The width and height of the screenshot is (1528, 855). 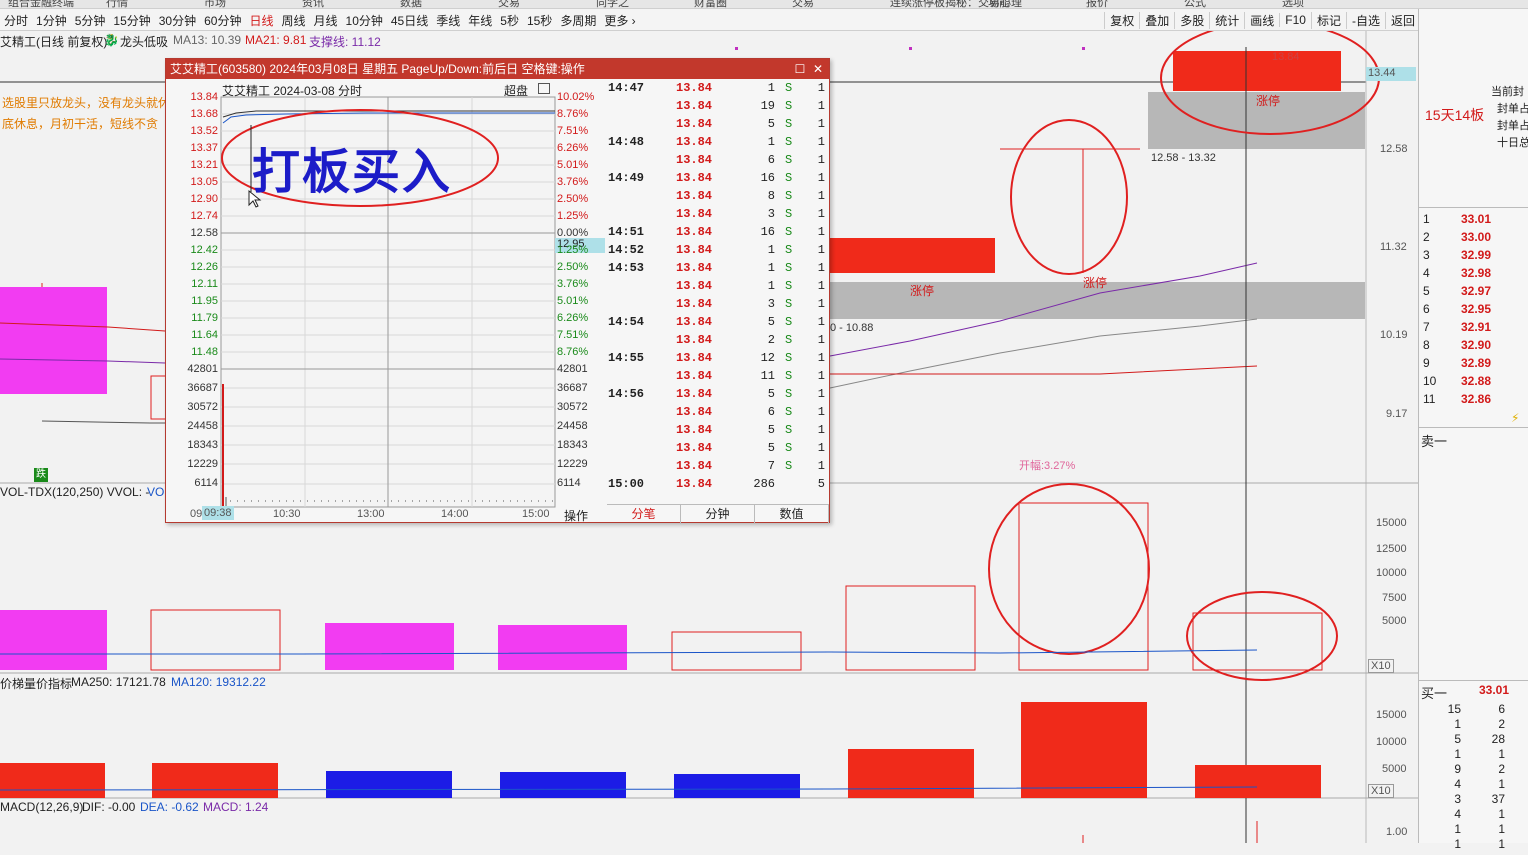 I want to click on period-0: 分时, so click(x=16, y=20).